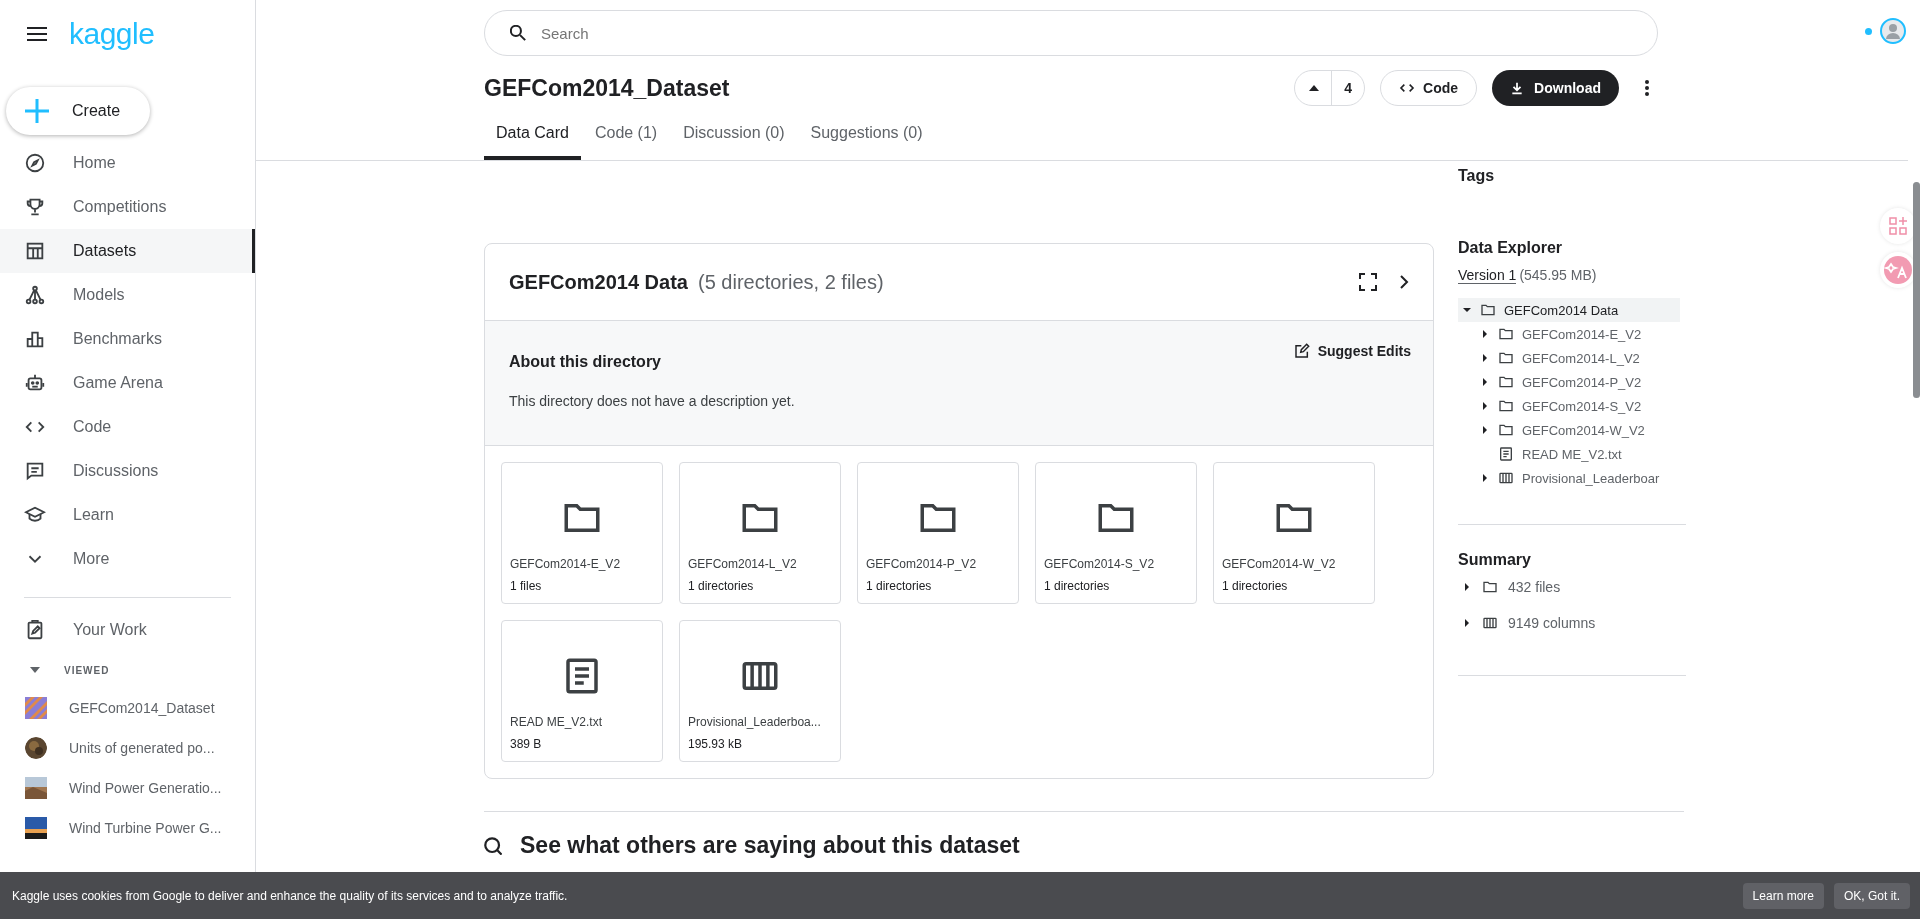 Image resolution: width=1920 pixels, height=919 pixels. I want to click on section-title: About this directory, so click(585, 362).